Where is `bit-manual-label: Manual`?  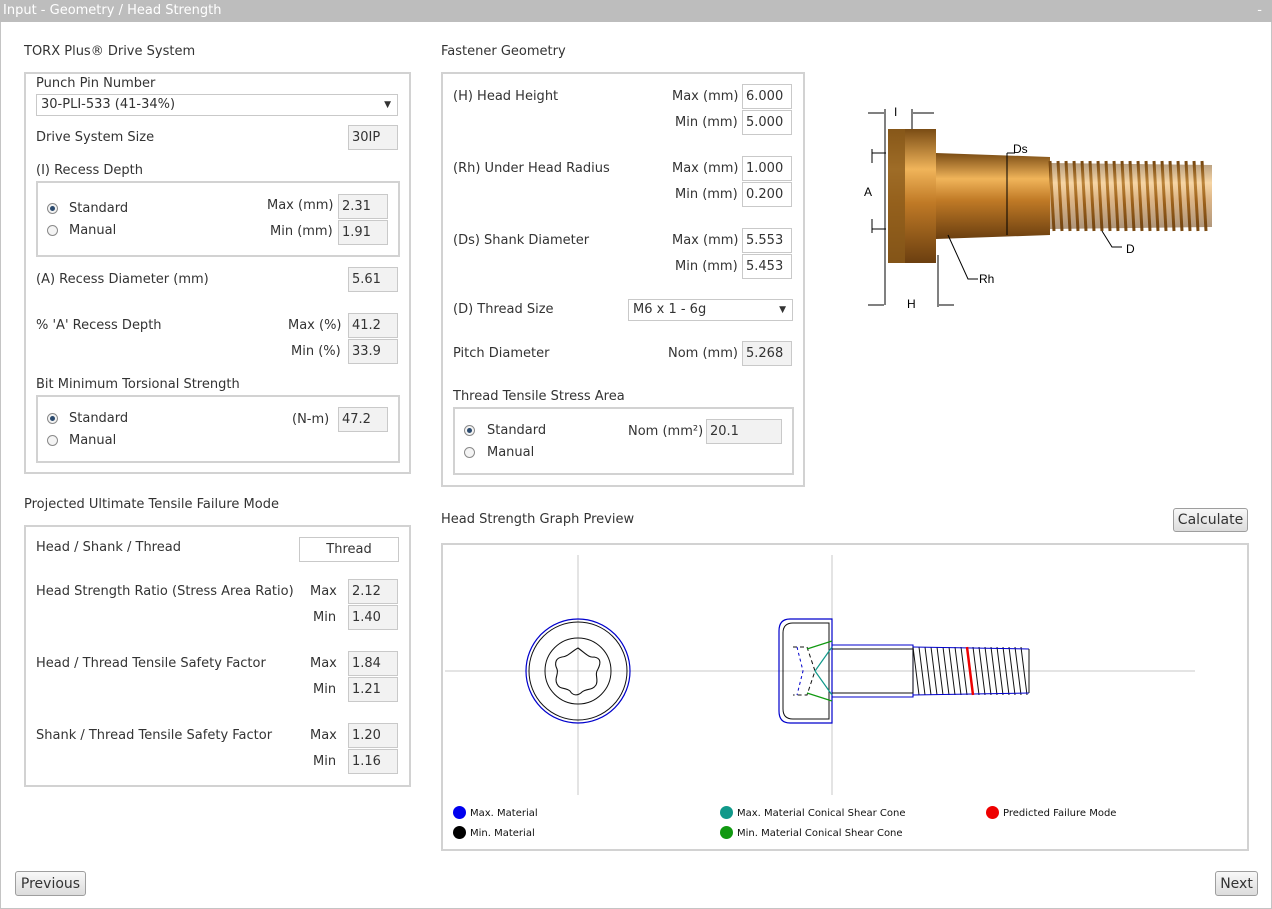 bit-manual-label: Manual is located at coordinates (93, 440).